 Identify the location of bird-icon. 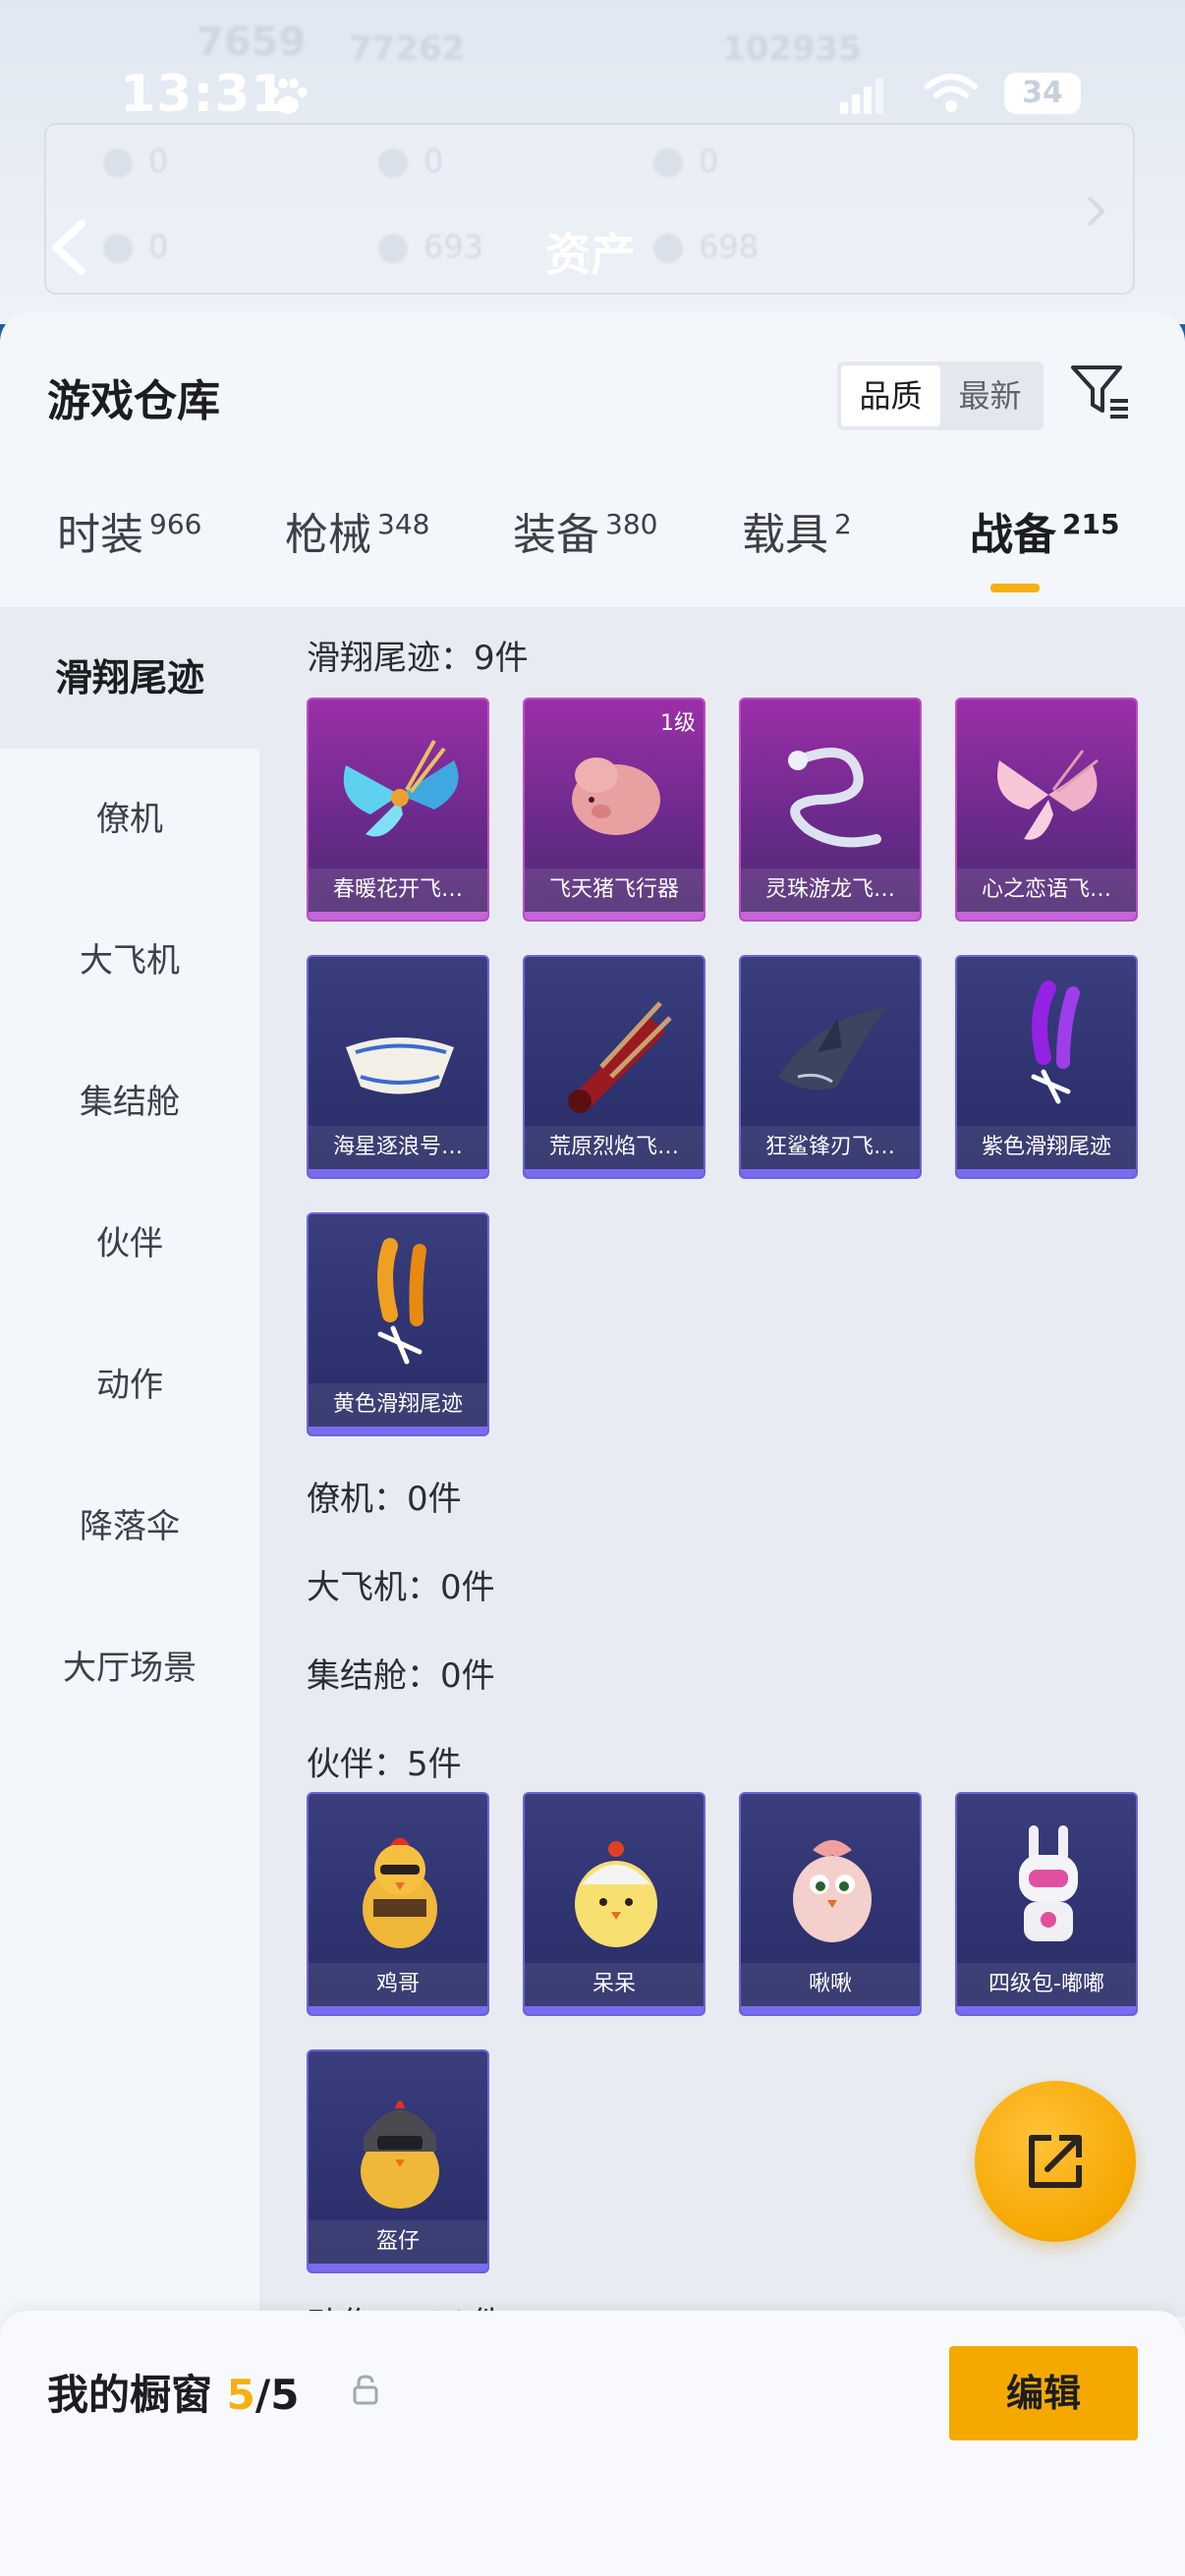
(833, 1891).